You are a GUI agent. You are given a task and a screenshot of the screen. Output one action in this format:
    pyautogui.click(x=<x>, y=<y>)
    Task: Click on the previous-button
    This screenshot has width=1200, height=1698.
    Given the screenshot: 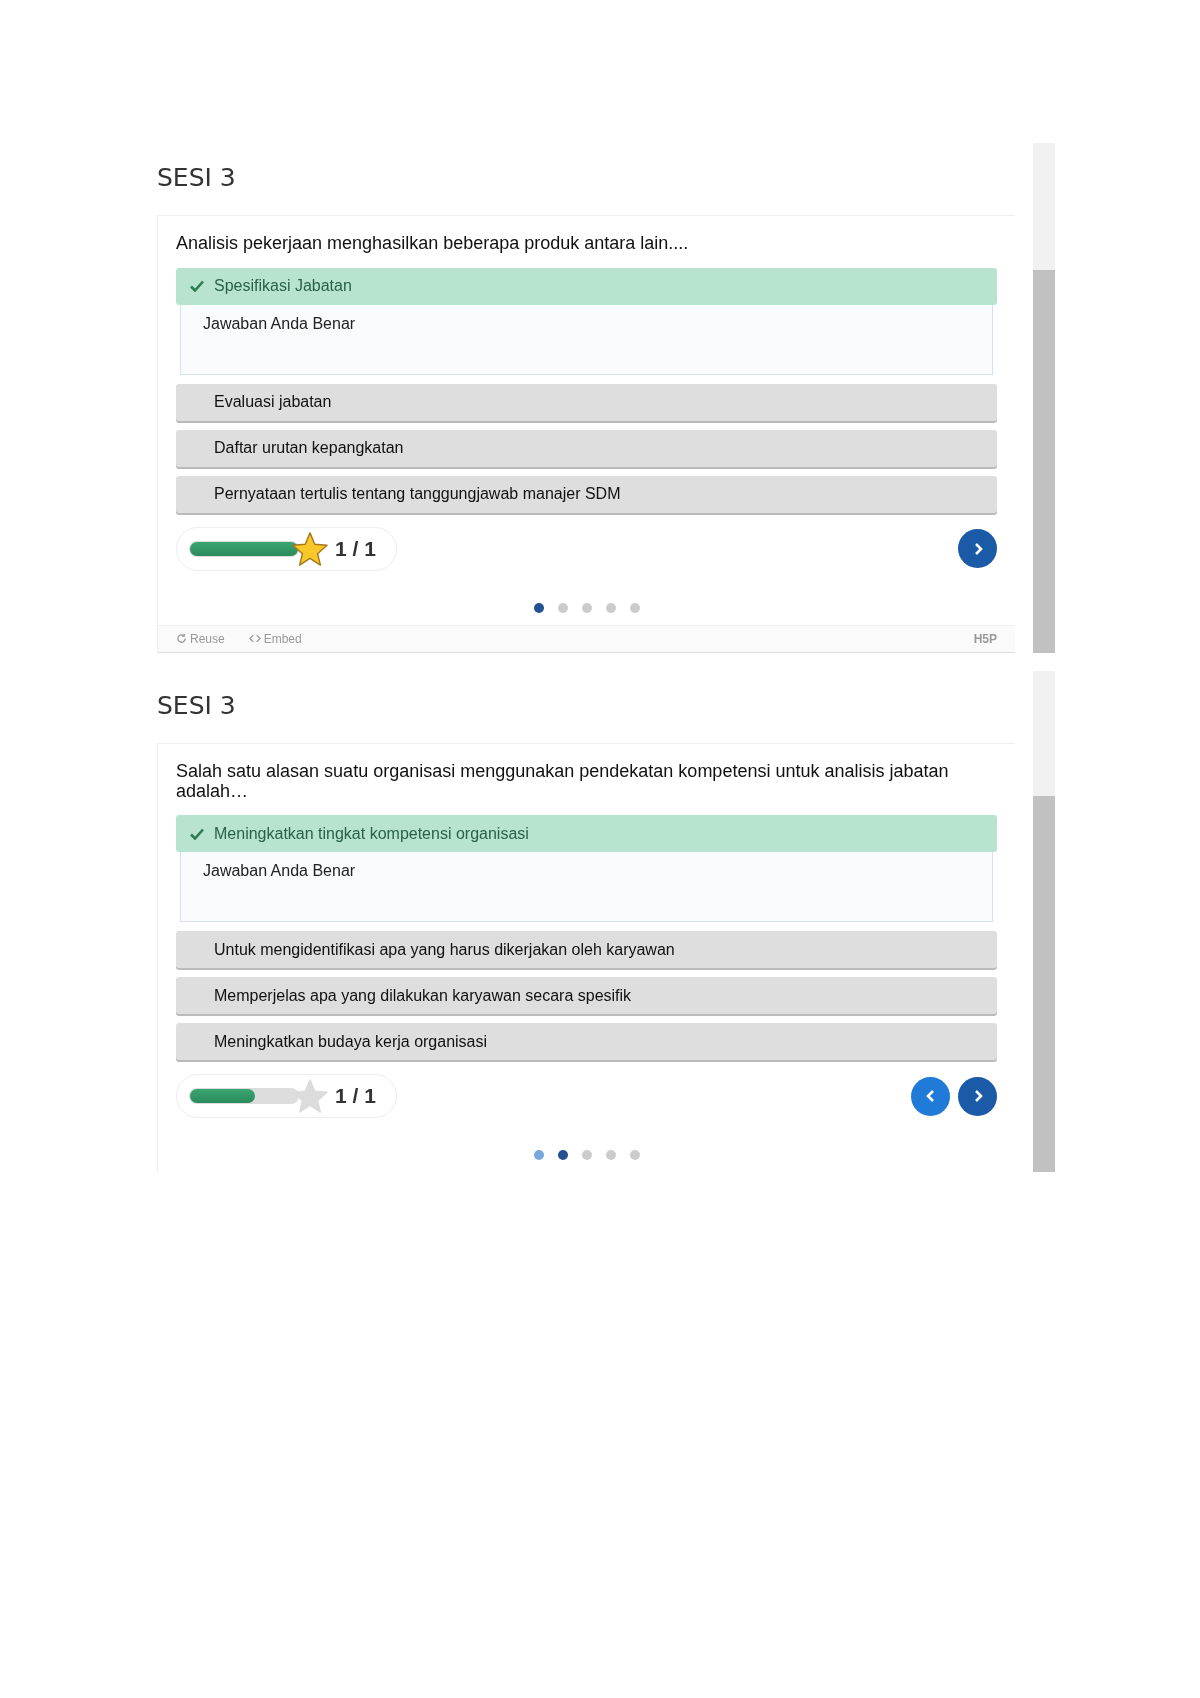 What is the action you would take?
    pyautogui.click(x=930, y=1096)
    